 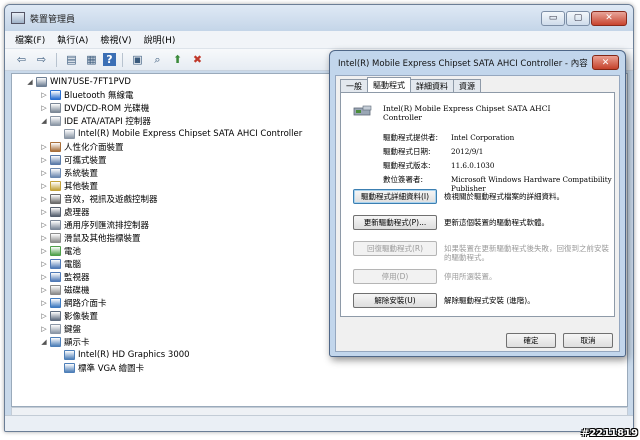 What do you see at coordinates (553, 18) in the screenshot?
I see `minimize-button: ▭` at bounding box center [553, 18].